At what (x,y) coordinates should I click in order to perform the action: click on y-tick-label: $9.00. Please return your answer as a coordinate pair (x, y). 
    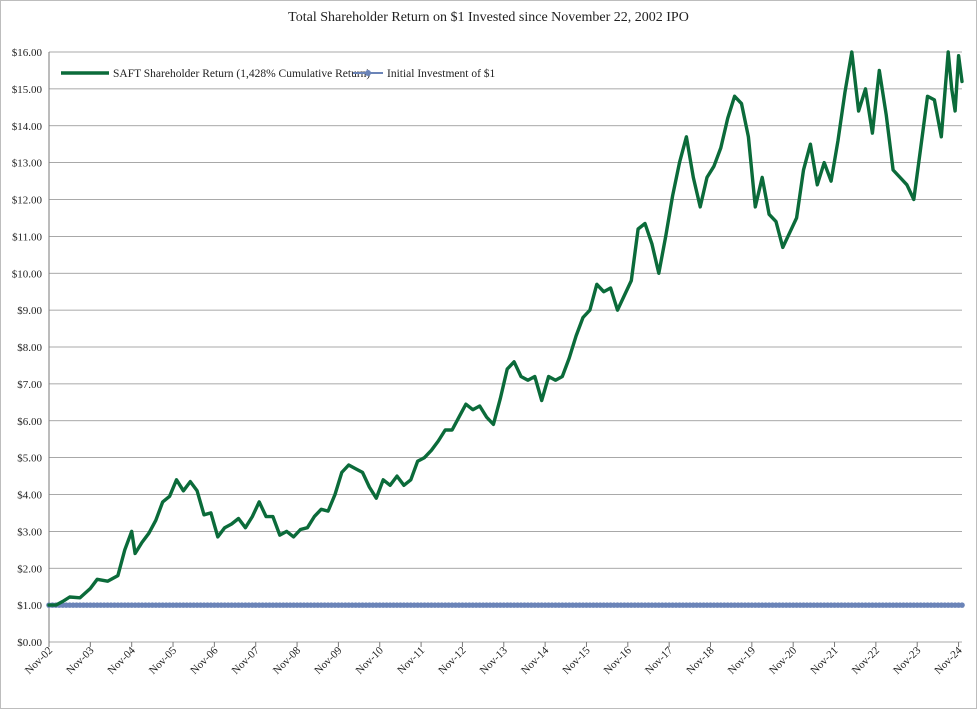
    Looking at the image, I should click on (29, 311).